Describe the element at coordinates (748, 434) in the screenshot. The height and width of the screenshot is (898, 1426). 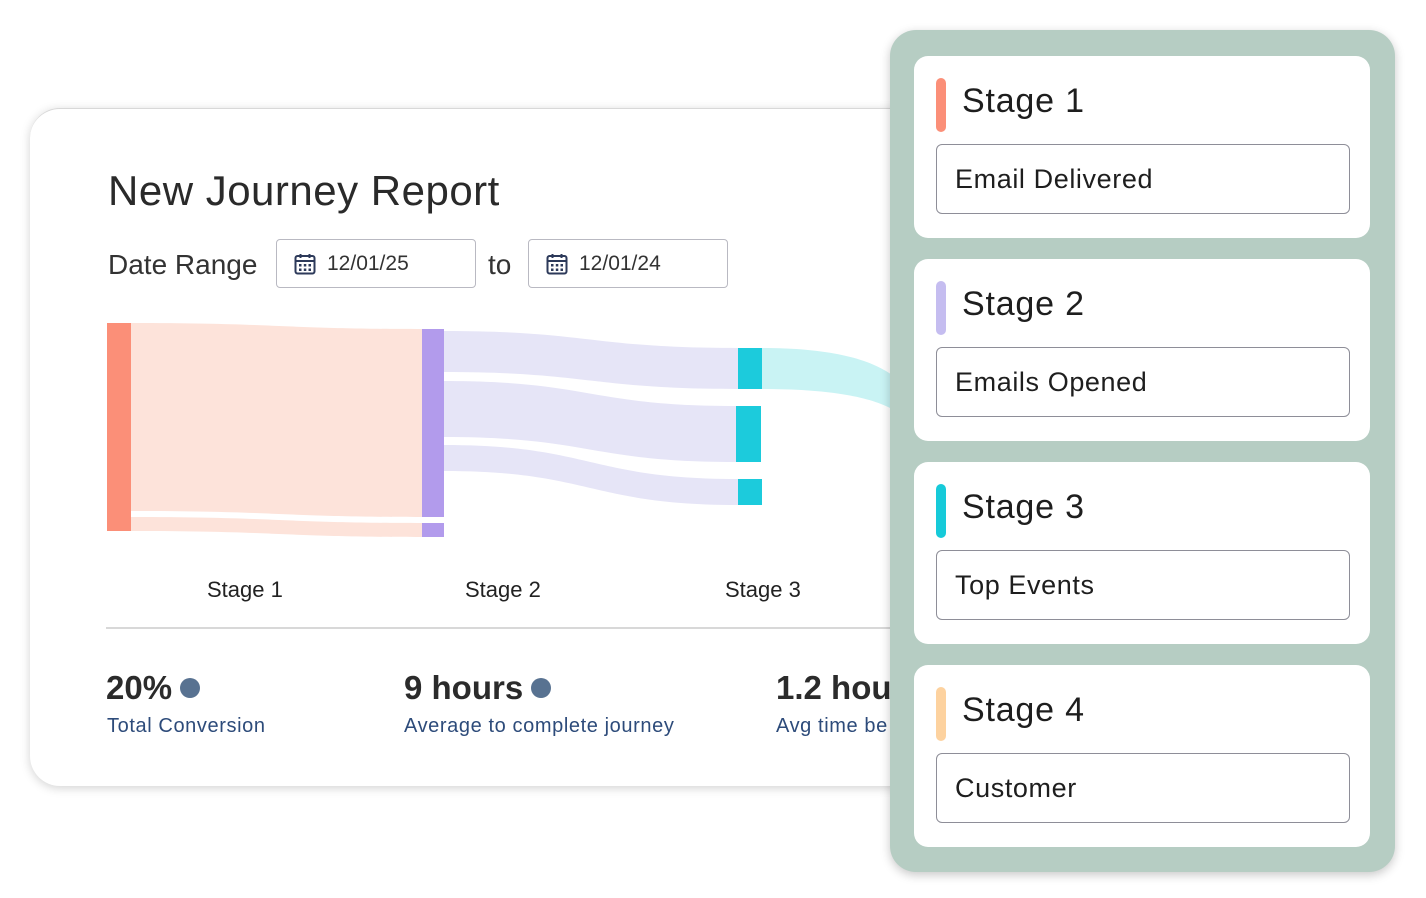
I see `node-stage3-b` at that location.